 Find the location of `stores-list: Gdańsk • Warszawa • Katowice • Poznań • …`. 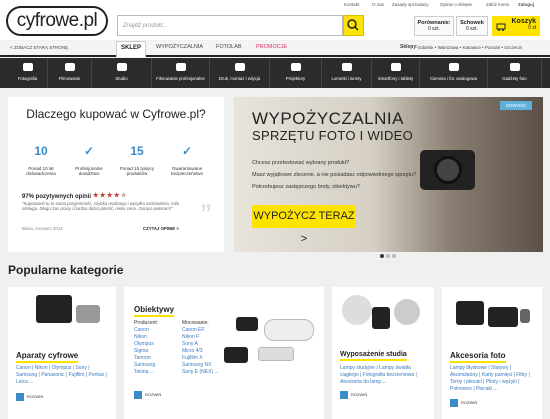

stores-list: Gdańsk • Warszawa • Katowice • Poznań • … is located at coordinates (470, 47).